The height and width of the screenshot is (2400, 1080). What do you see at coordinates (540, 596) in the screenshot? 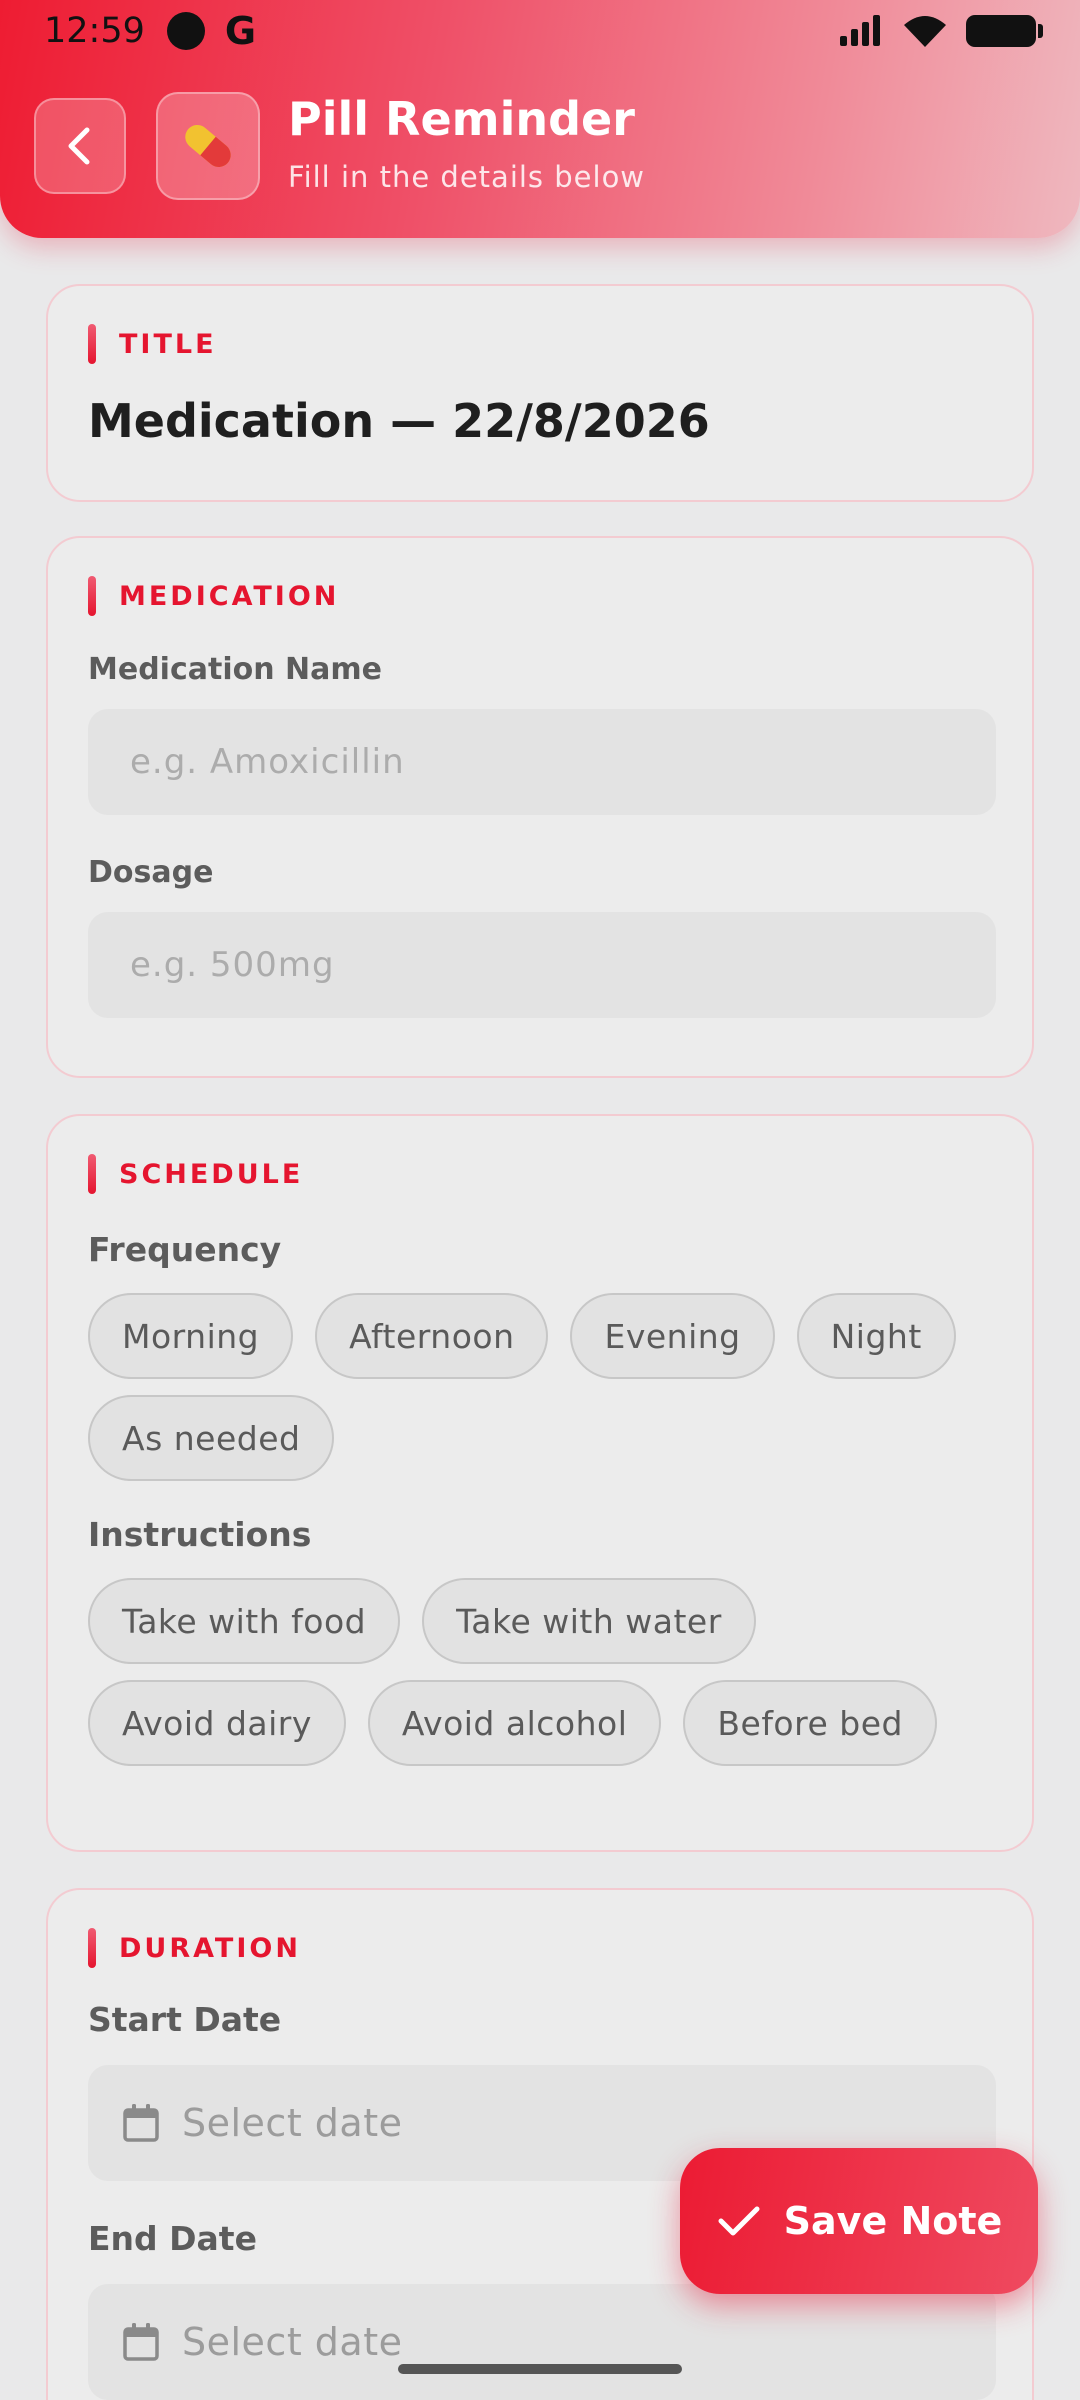
I see `section-label-medication: MEDICATION` at bounding box center [540, 596].